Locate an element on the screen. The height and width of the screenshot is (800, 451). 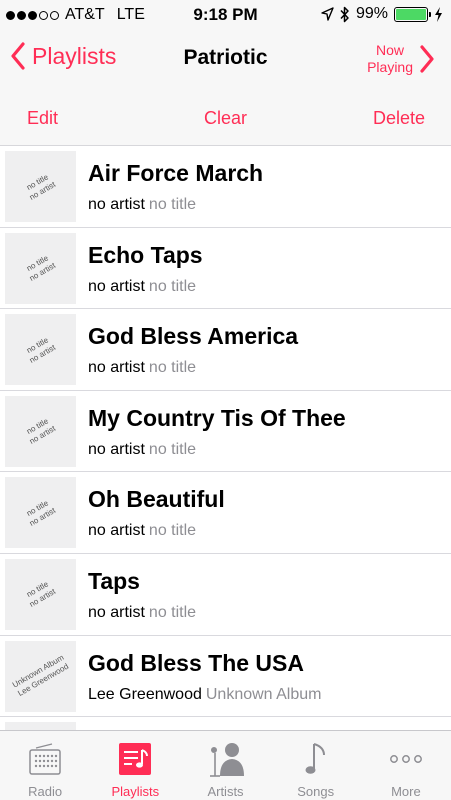
tab-radio: Radio is located at coordinates (45, 765).